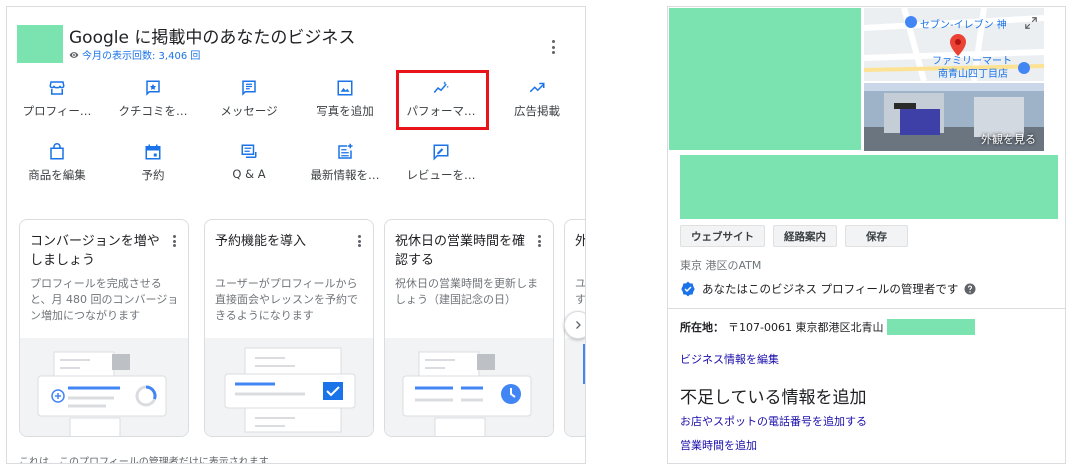 The height and width of the screenshot is (469, 1078). What do you see at coordinates (345, 111) in the screenshot?
I see `action-label: 写真を追加` at bounding box center [345, 111].